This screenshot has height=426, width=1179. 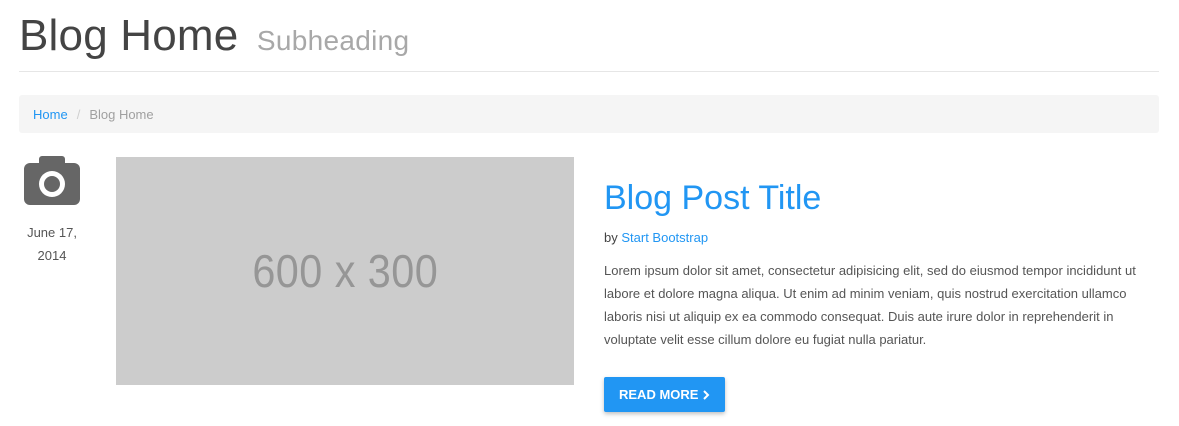 What do you see at coordinates (121, 114) in the screenshot?
I see `breadcrumb-current: Blog Home` at bounding box center [121, 114].